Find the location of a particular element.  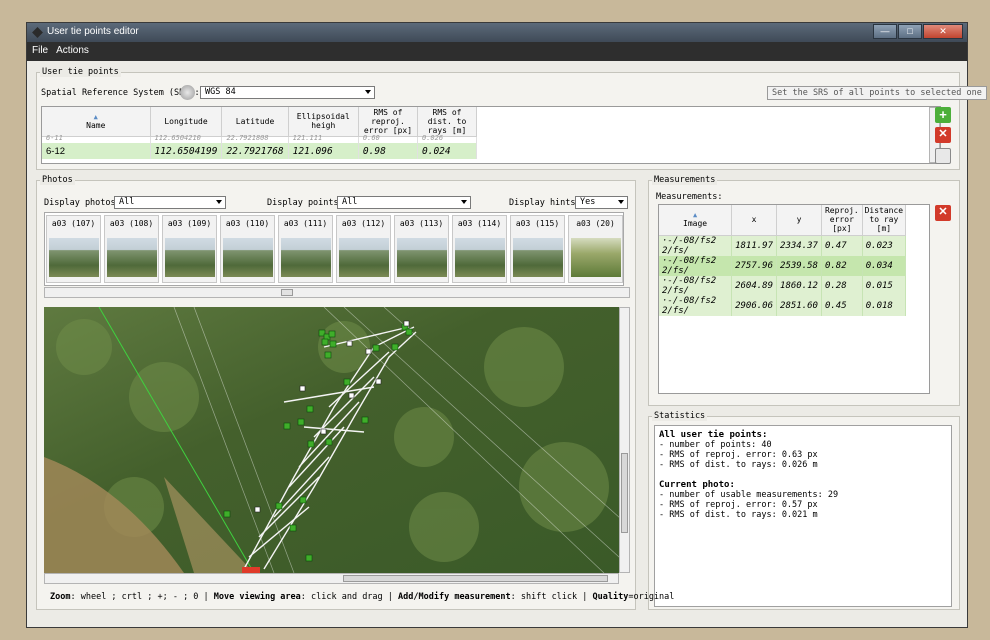

cell: 0.45 is located at coordinates (842, 305).